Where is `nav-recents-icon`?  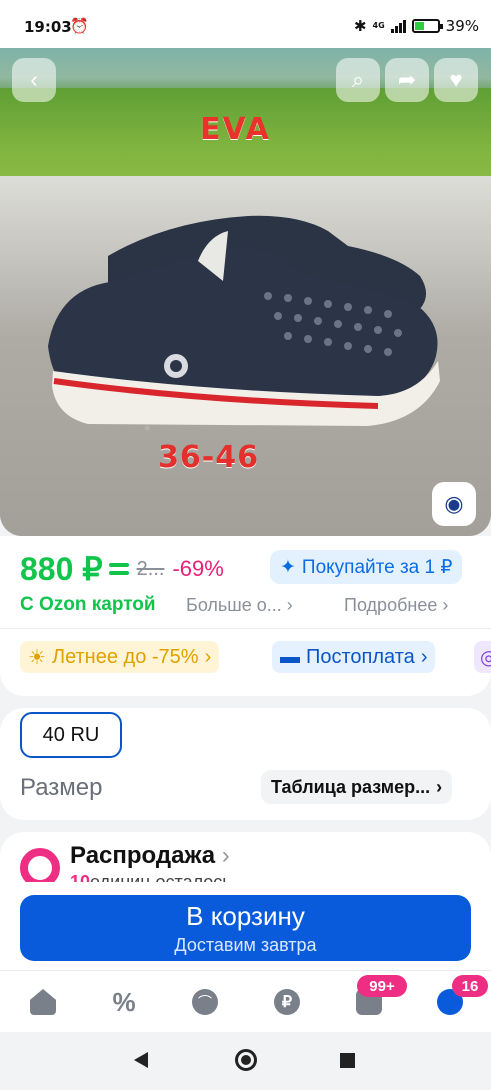
nav-recents-icon is located at coordinates (347, 1060).